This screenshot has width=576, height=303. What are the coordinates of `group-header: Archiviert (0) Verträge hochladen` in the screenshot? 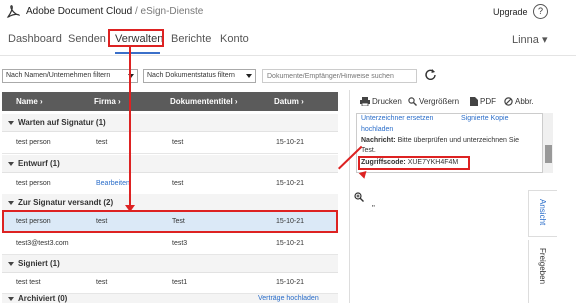 It's located at (170, 298).